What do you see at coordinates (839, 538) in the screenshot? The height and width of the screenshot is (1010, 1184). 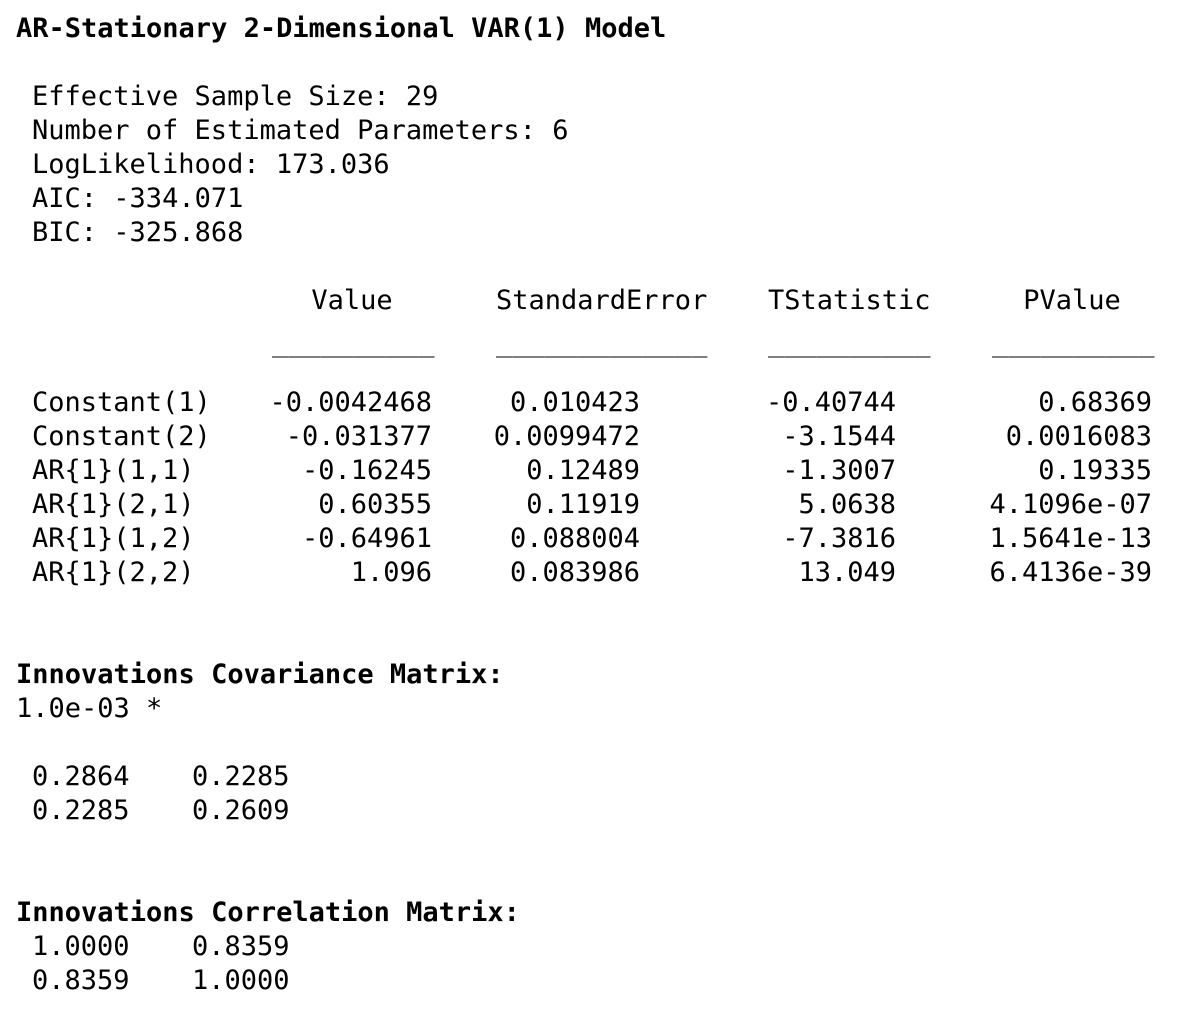 I see `row-tstatistic: -7.3816` at bounding box center [839, 538].